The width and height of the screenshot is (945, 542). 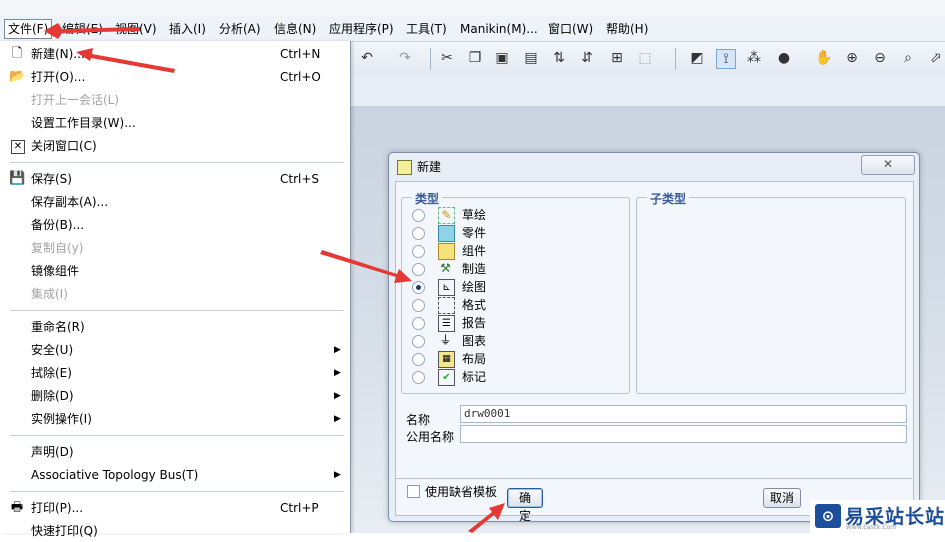 What do you see at coordinates (446, 359) in the screenshot?
I see `layout-icon: ▦` at bounding box center [446, 359].